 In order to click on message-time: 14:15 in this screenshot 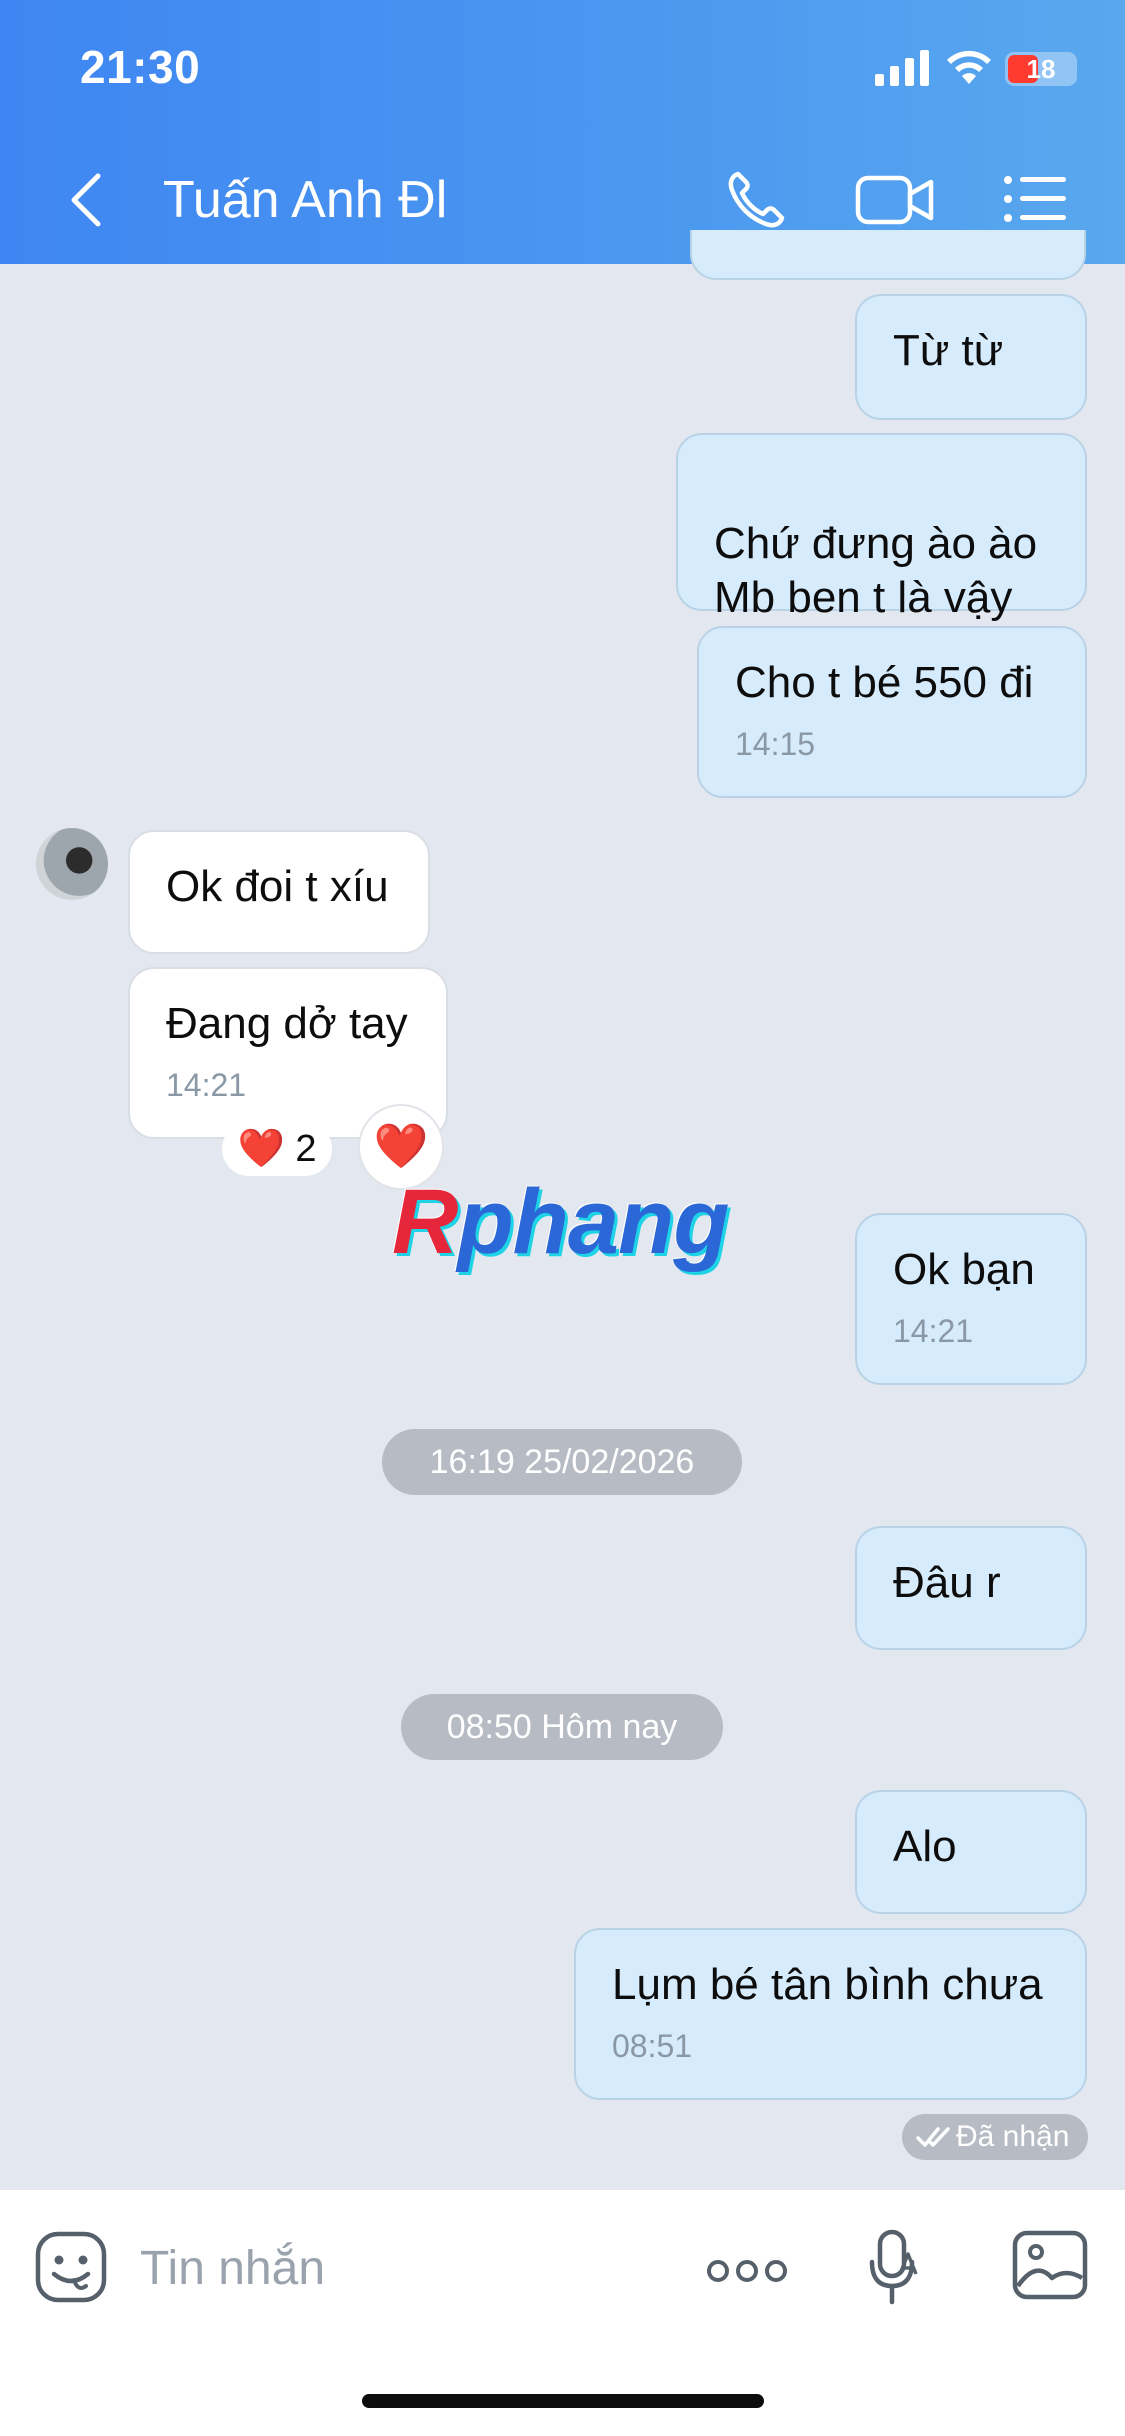, I will do `click(775, 744)`.